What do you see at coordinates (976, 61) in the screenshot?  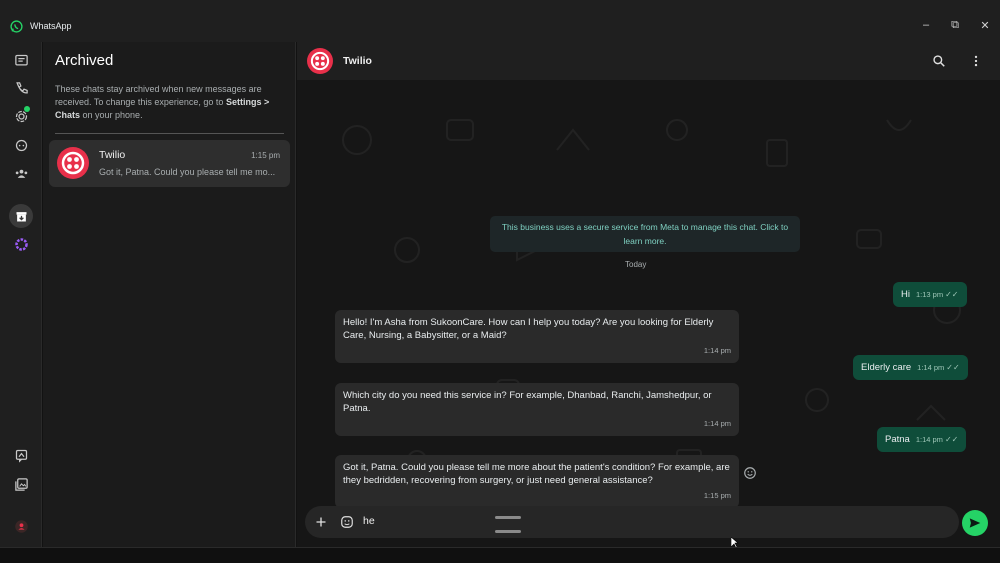 I see `menu-icon` at bounding box center [976, 61].